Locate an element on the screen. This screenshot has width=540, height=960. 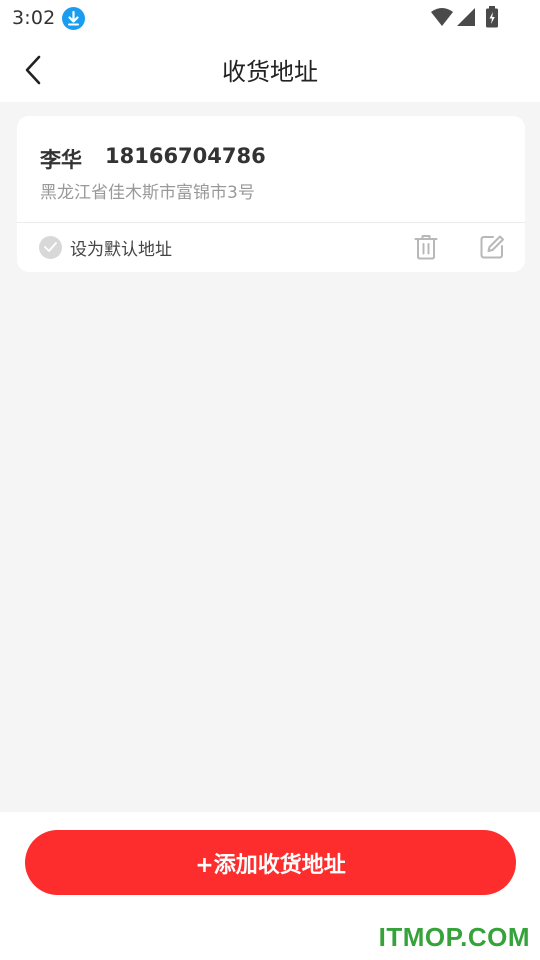
watermark-logo: ITMOP.COM is located at coordinates (454, 937).